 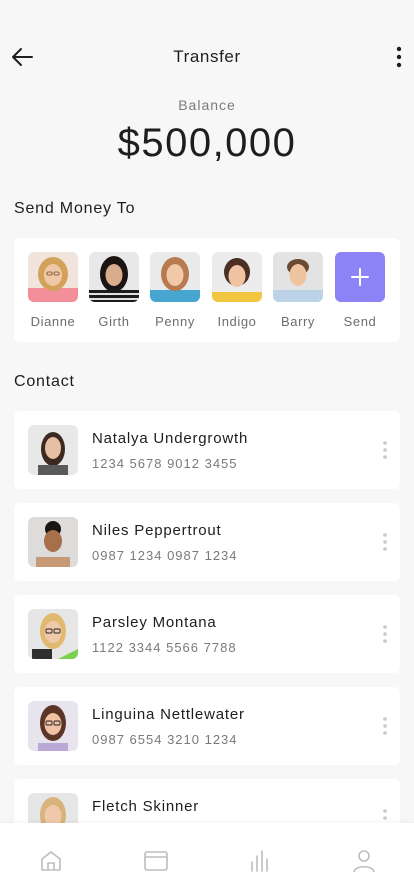 I want to click on contact-title: Contact, so click(x=44, y=381).